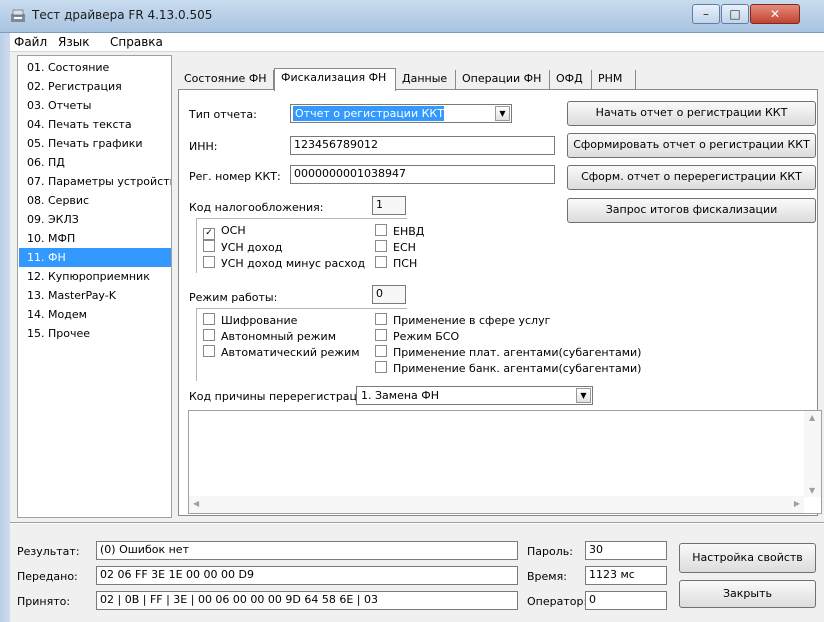  Describe the element at coordinates (409, 231) in the screenshot. I see `tax-envd-label: ЕНВД` at that location.